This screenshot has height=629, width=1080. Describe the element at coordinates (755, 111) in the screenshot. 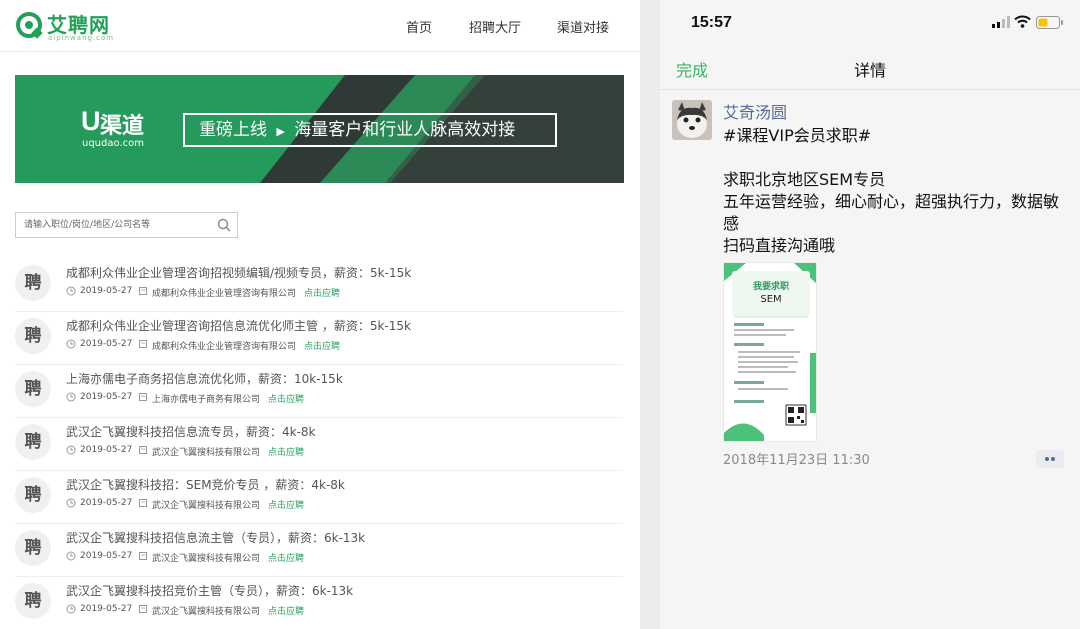

I see `post-username: 艾奇汤圆` at that location.